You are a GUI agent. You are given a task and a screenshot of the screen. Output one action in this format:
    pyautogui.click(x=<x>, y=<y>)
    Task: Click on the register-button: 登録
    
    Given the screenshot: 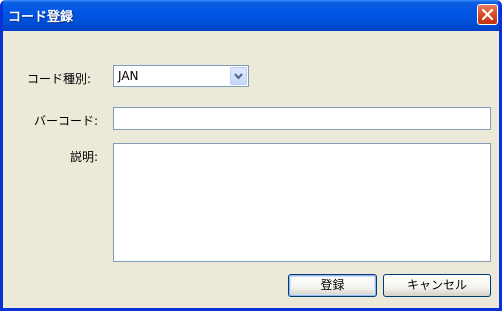 What is the action you would take?
    pyautogui.click(x=332, y=285)
    